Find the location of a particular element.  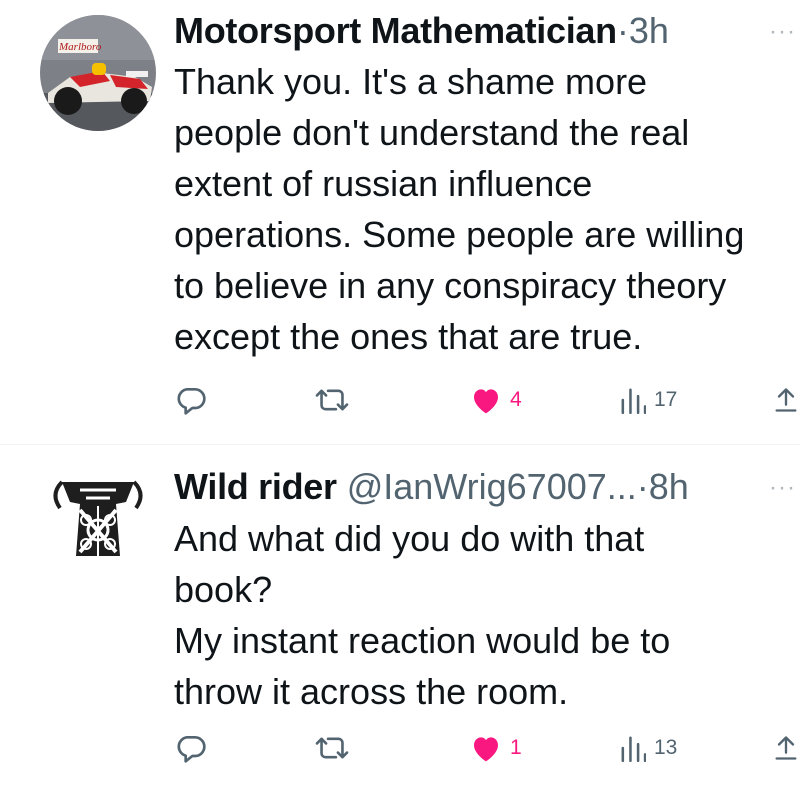

like-button: 4 is located at coordinates (496, 400).